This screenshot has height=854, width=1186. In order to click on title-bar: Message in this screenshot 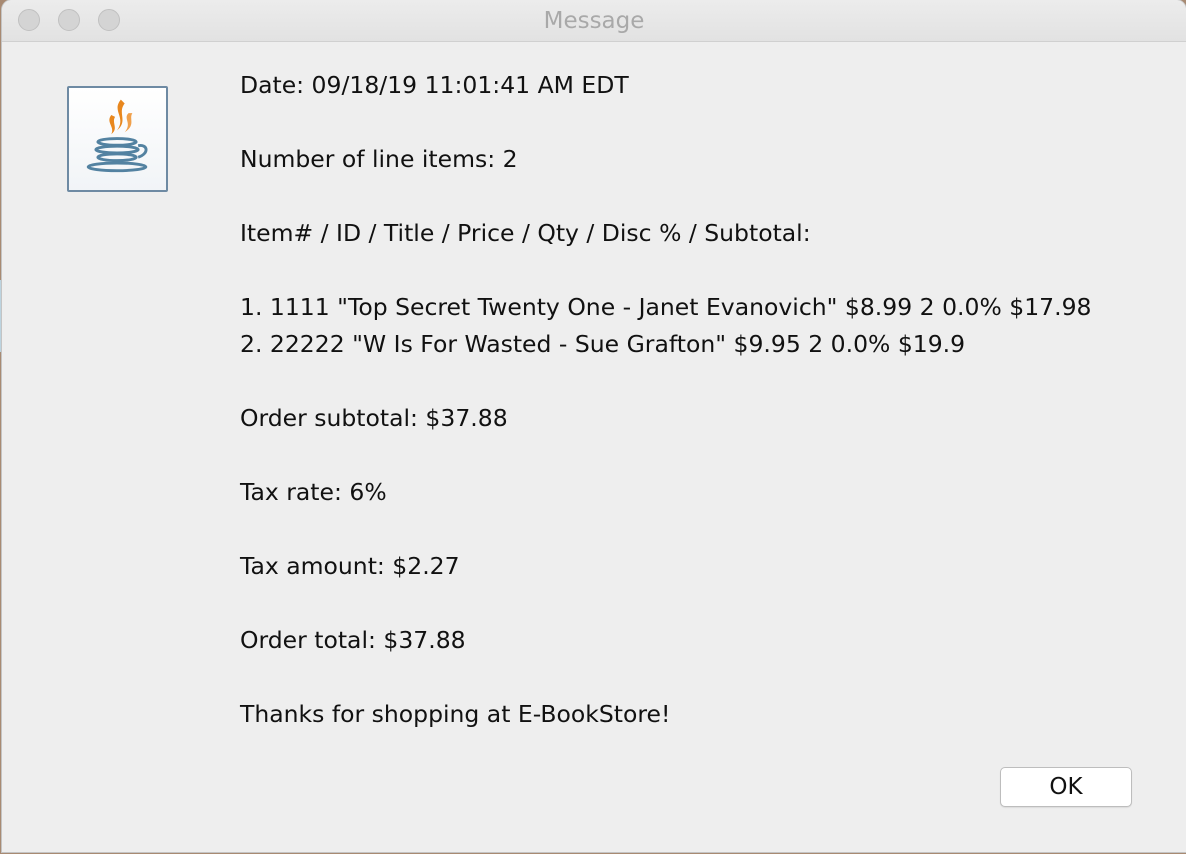, I will do `click(594, 21)`.